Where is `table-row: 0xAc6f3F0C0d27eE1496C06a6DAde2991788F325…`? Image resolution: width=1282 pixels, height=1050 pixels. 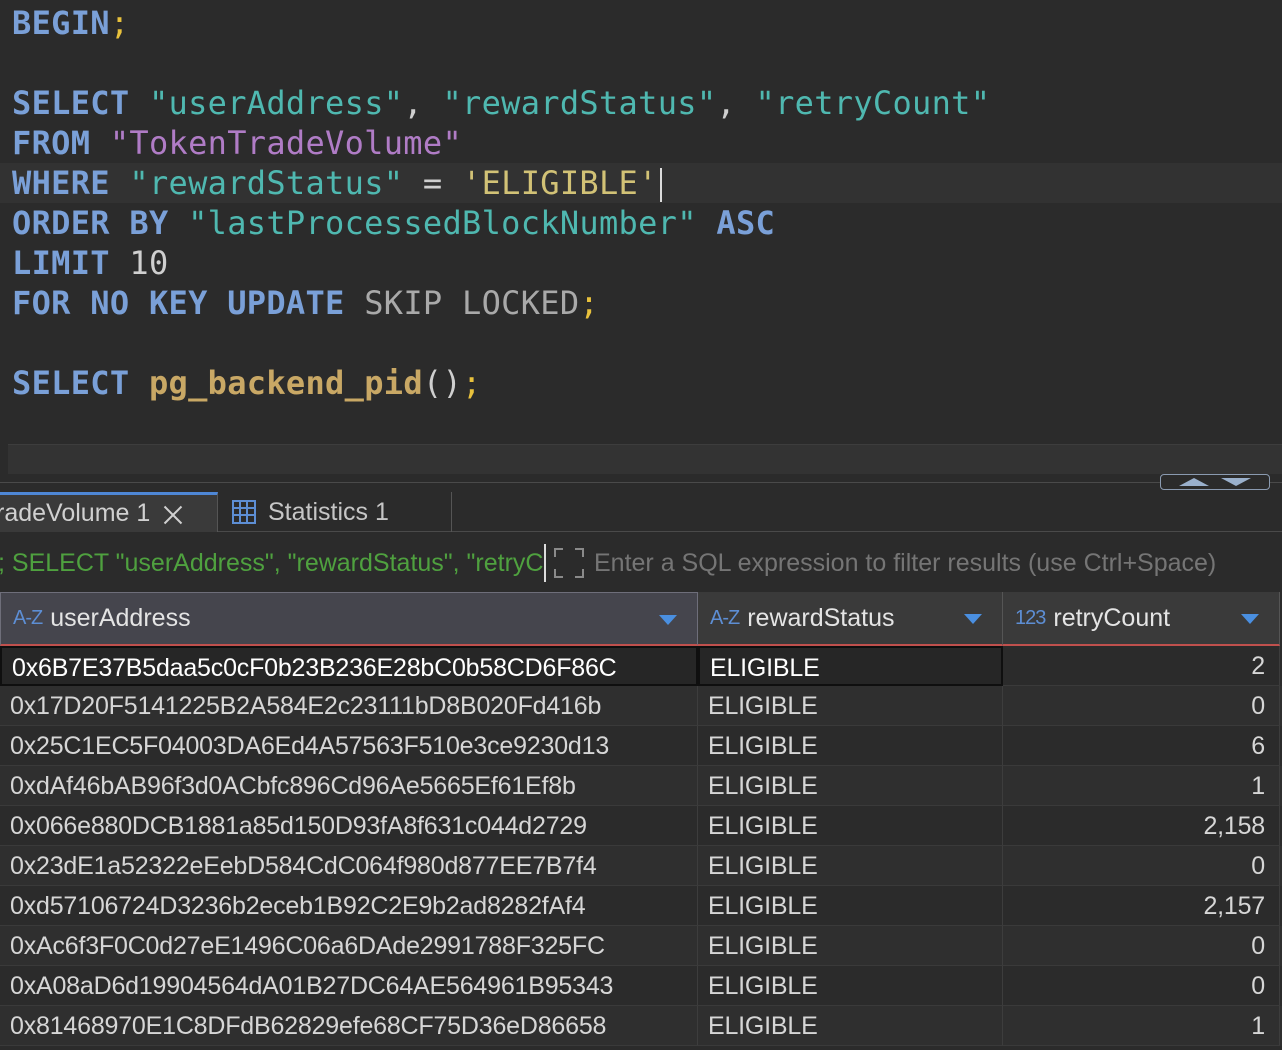
table-row: 0xAc6f3F0C0d27eE1496C06a6DAde2991788F325… is located at coordinates (641, 946).